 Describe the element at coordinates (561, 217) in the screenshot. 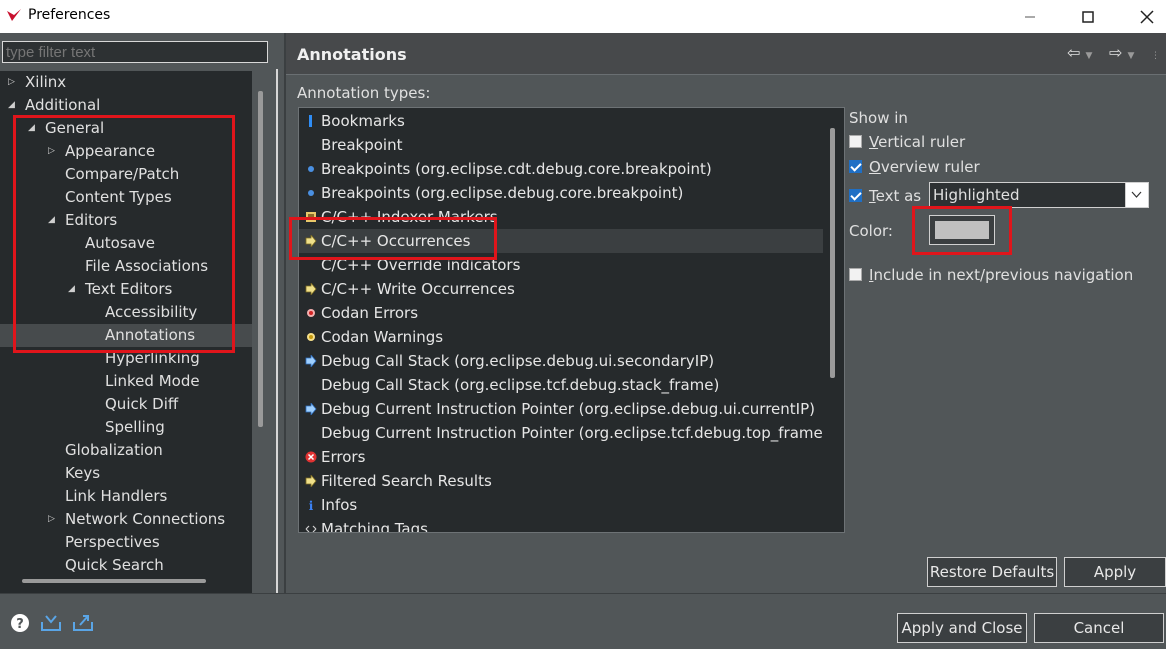

I see `annotation-type-row: C/C++ Indexer Markers` at that location.